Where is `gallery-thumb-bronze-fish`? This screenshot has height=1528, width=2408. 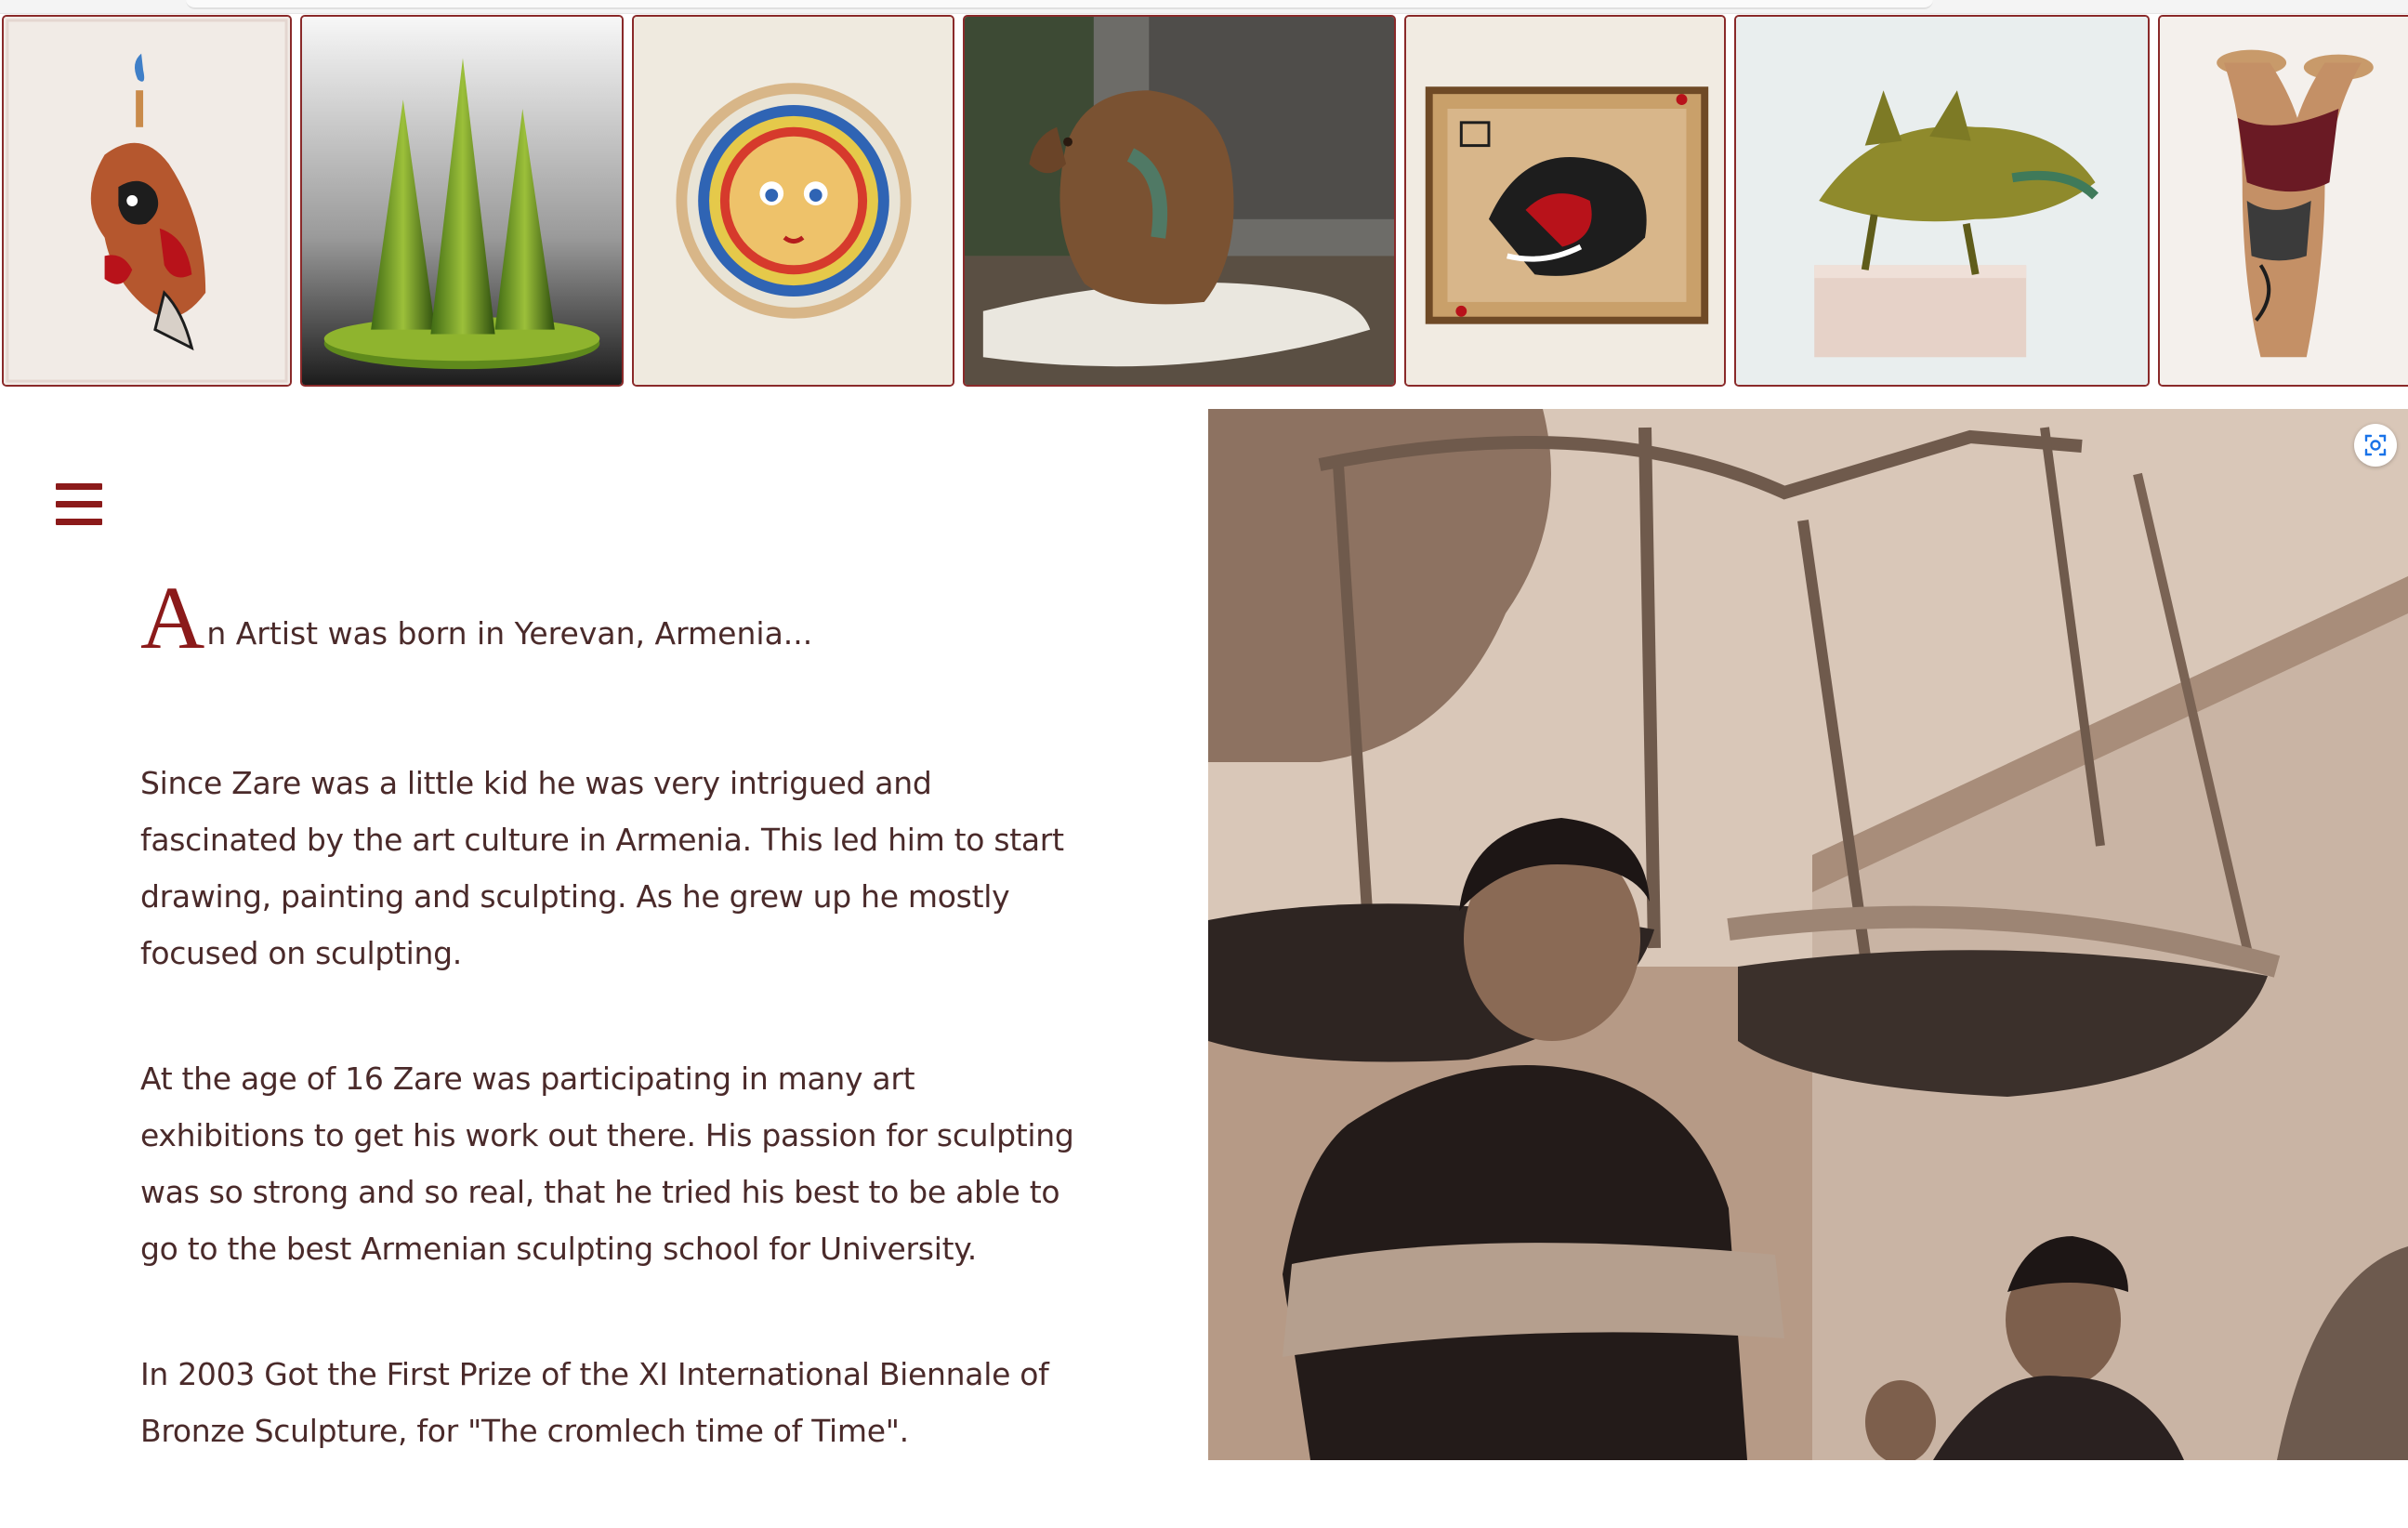 gallery-thumb-bronze-fish is located at coordinates (1942, 201).